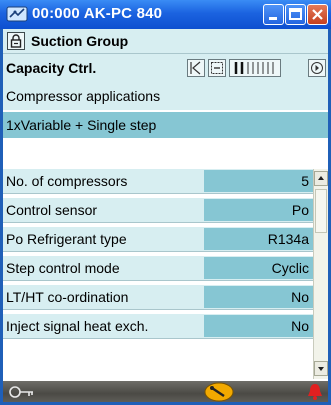  I want to click on zoom-out-icon, so click(217, 68).